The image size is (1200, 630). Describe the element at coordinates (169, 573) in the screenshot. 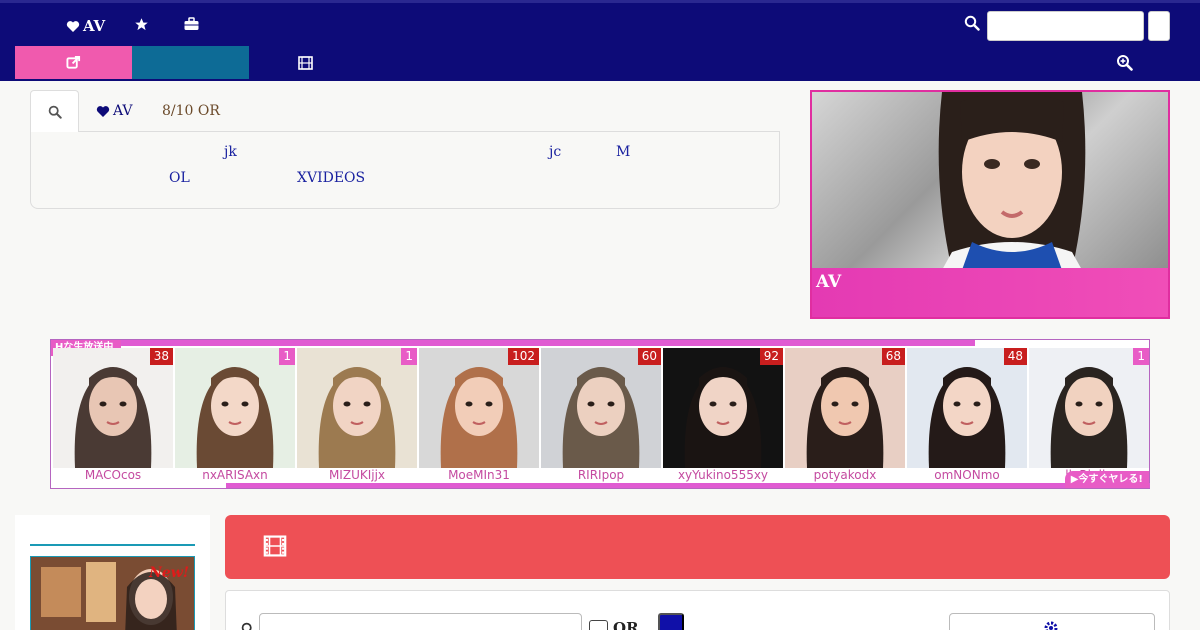

I see `promo-new-badge: New!` at that location.